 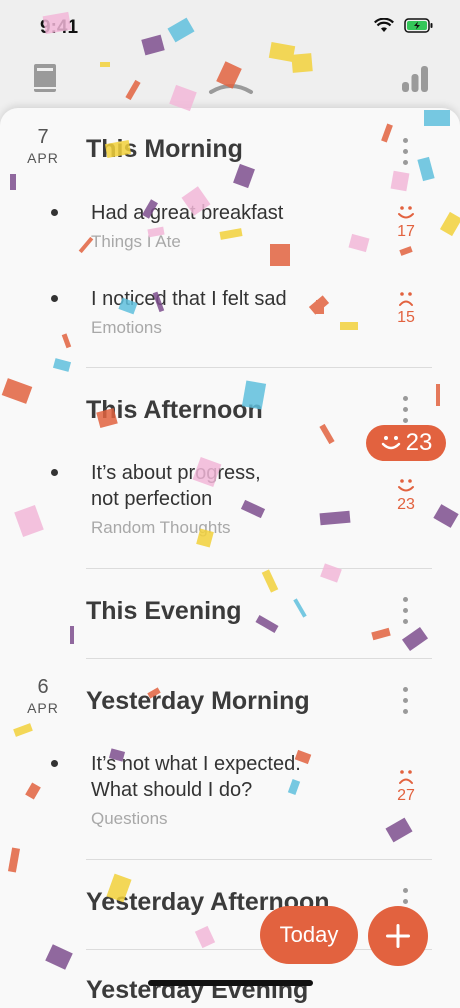 What do you see at coordinates (129, 818) in the screenshot?
I see `entry-category: Questions` at bounding box center [129, 818].